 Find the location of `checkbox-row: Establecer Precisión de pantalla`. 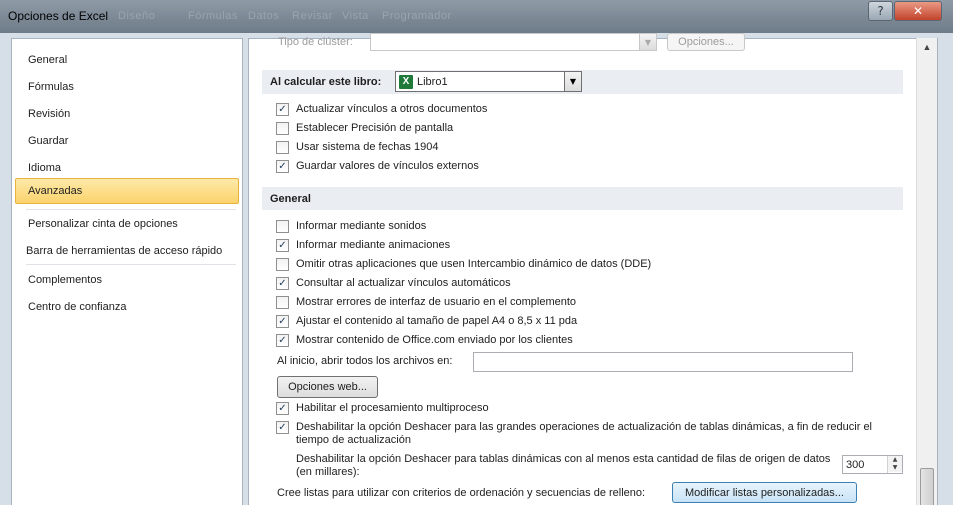

checkbox-row: Establecer Precisión de pantalla is located at coordinates (364, 128).